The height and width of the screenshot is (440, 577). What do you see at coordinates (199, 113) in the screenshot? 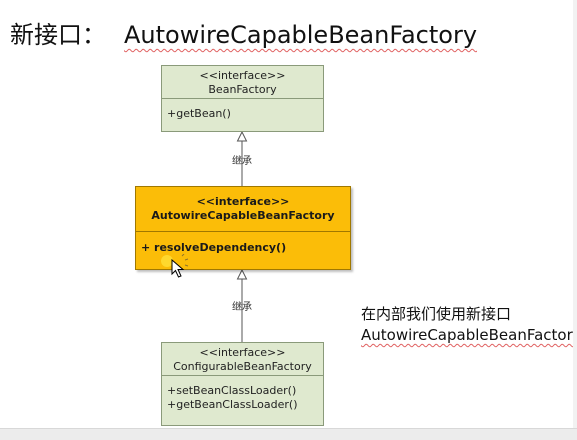
I see `method-label: +getBean()` at bounding box center [199, 113].